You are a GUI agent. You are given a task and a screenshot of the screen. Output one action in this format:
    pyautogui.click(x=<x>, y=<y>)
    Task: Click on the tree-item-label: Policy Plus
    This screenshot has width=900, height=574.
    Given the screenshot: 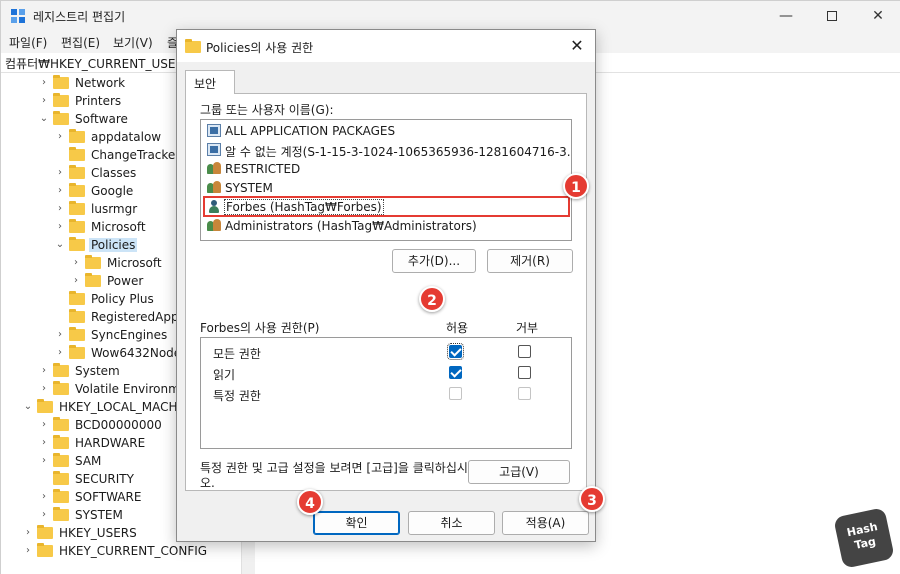 What is the action you would take?
    pyautogui.click(x=122, y=299)
    